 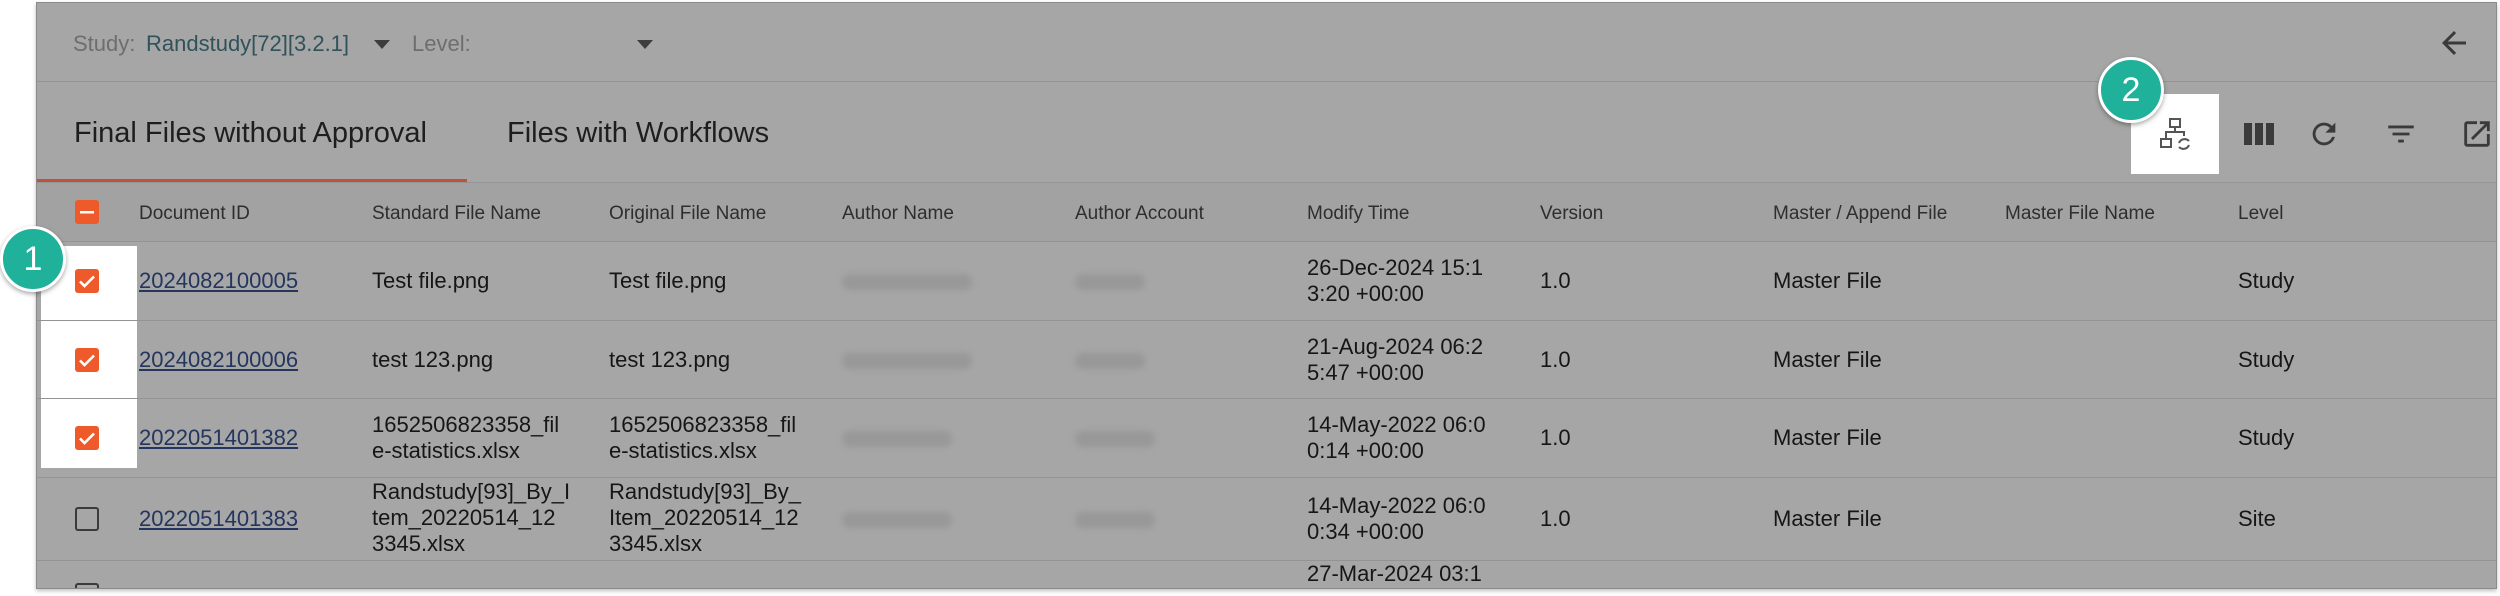 I want to click on standard-file-name-line1: Randstudy[93]_By_I, so click(x=471, y=491).